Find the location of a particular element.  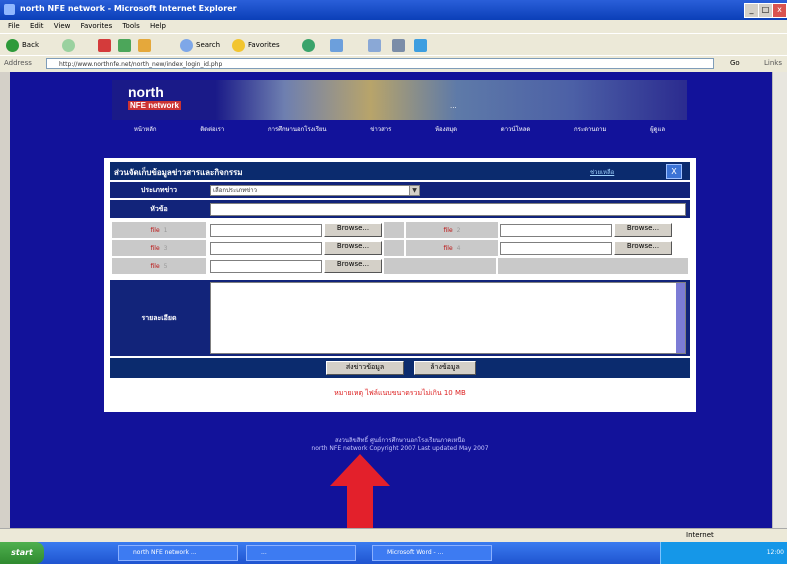

page-scrollbar is located at coordinates (779, 300).